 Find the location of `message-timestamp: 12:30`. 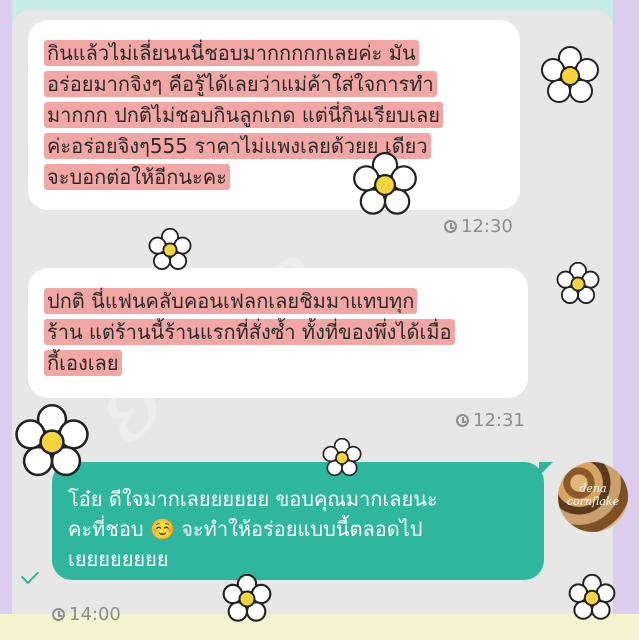

message-timestamp: 12:30 is located at coordinates (478, 226).